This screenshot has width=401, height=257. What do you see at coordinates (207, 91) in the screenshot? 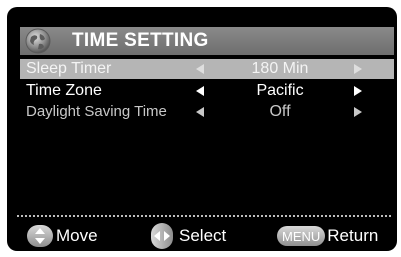
I see `menu-row-time-zone: Time Zone Pacific` at bounding box center [207, 91].